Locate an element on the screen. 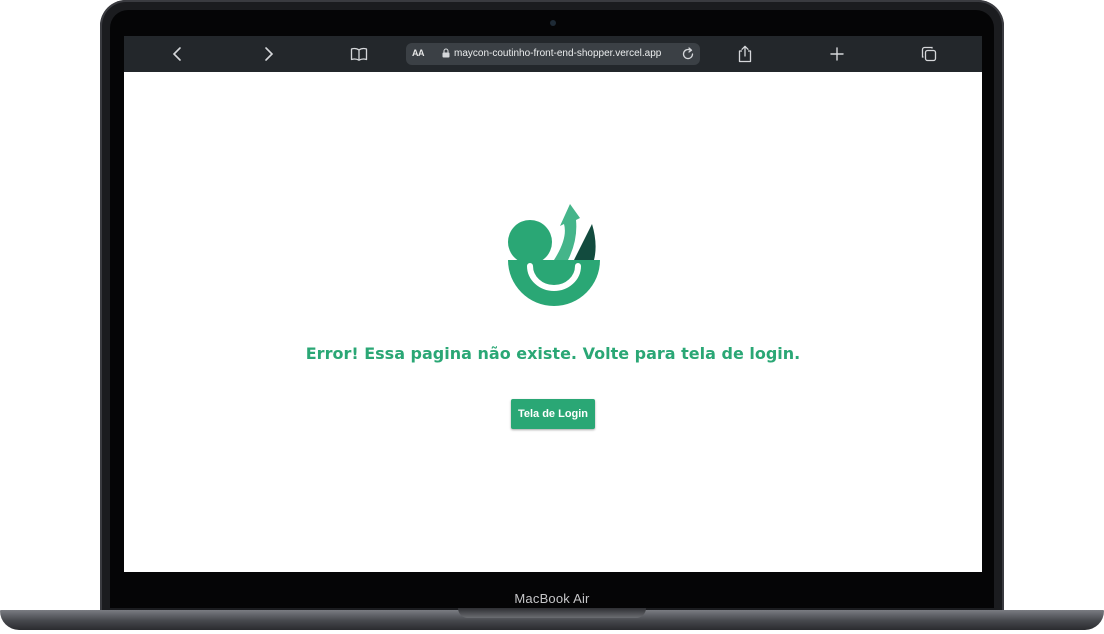  bookmarks-button is located at coordinates (359, 54).